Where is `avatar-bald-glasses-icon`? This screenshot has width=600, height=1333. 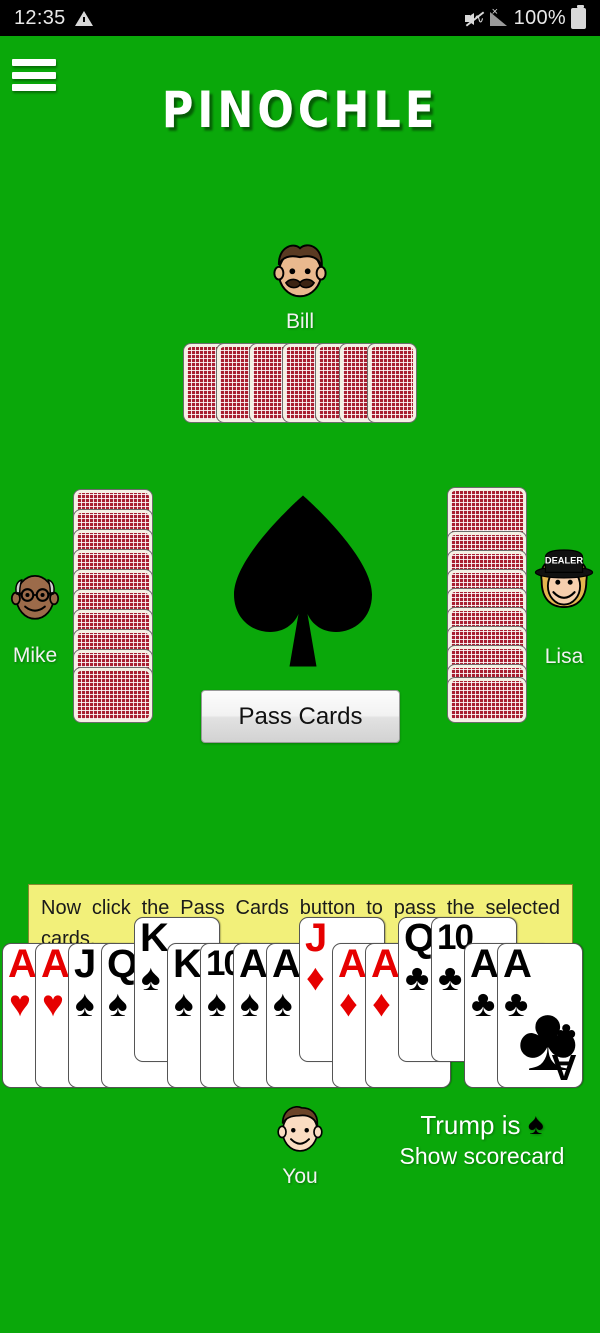
avatar-bald-glasses-icon is located at coordinates (35, 597).